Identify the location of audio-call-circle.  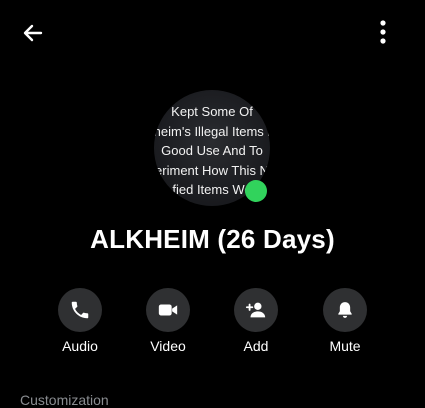
(80, 310).